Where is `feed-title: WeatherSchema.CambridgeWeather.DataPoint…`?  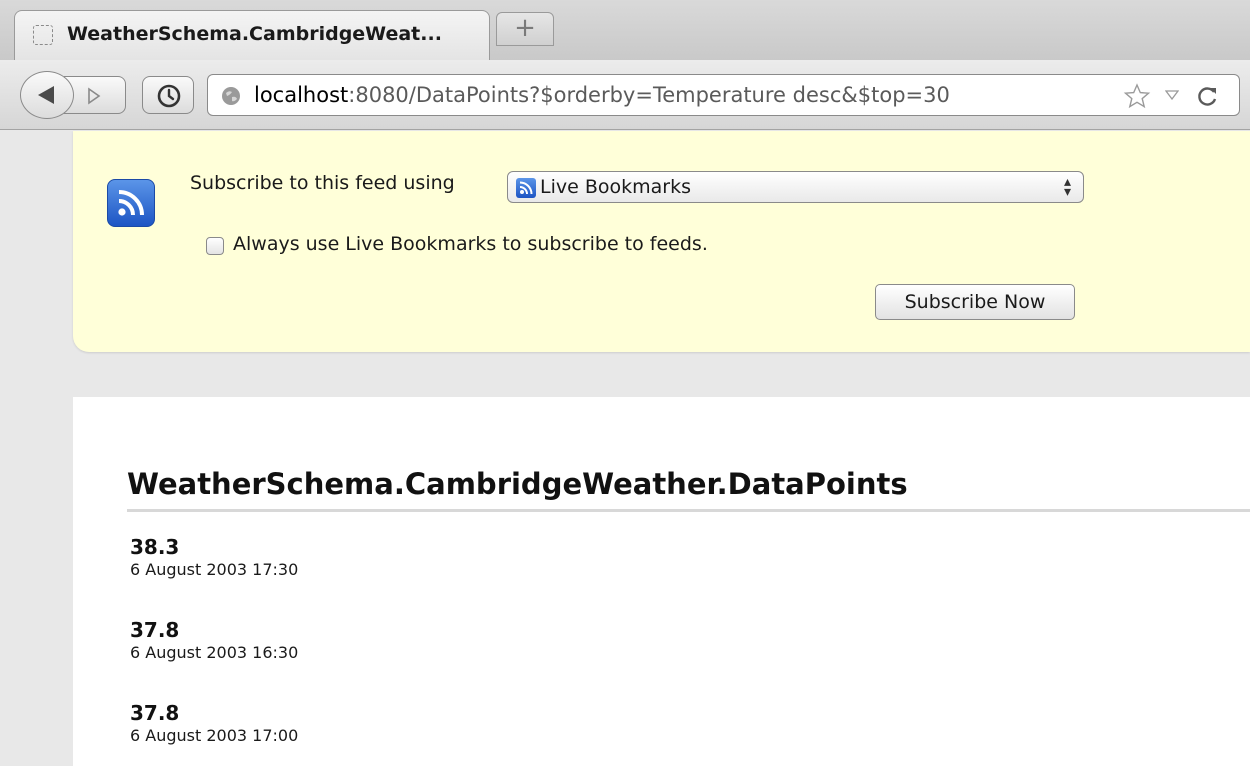
feed-title: WeatherSchema.CambridgeWeather.DataPoint… is located at coordinates (688, 489).